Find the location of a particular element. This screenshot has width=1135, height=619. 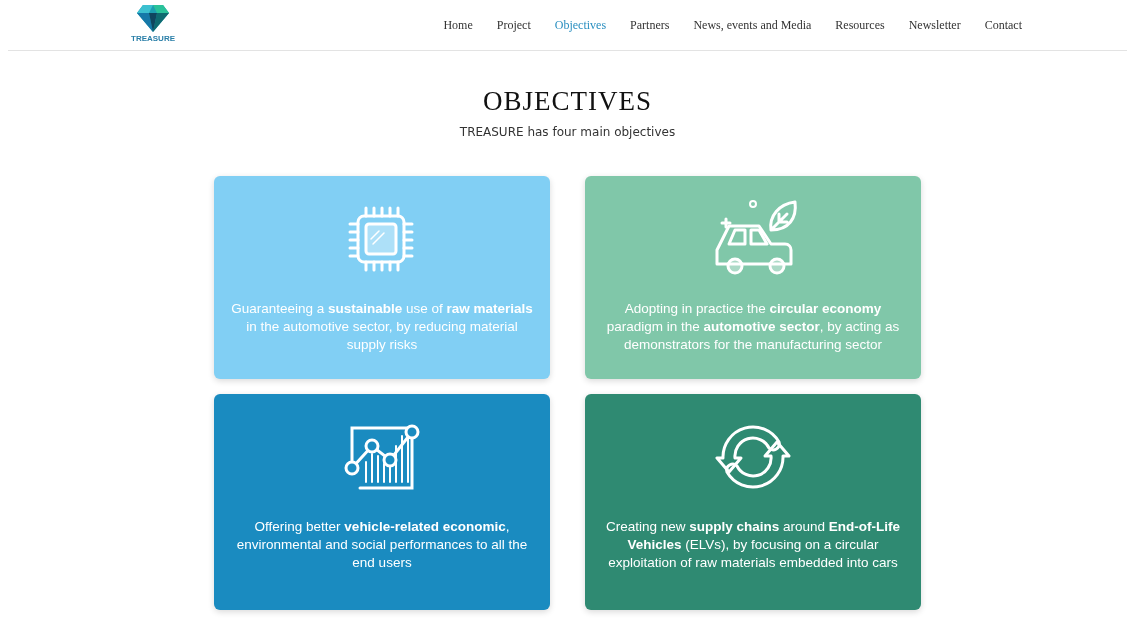

nav-link: Newsletter is located at coordinates (934, 25).